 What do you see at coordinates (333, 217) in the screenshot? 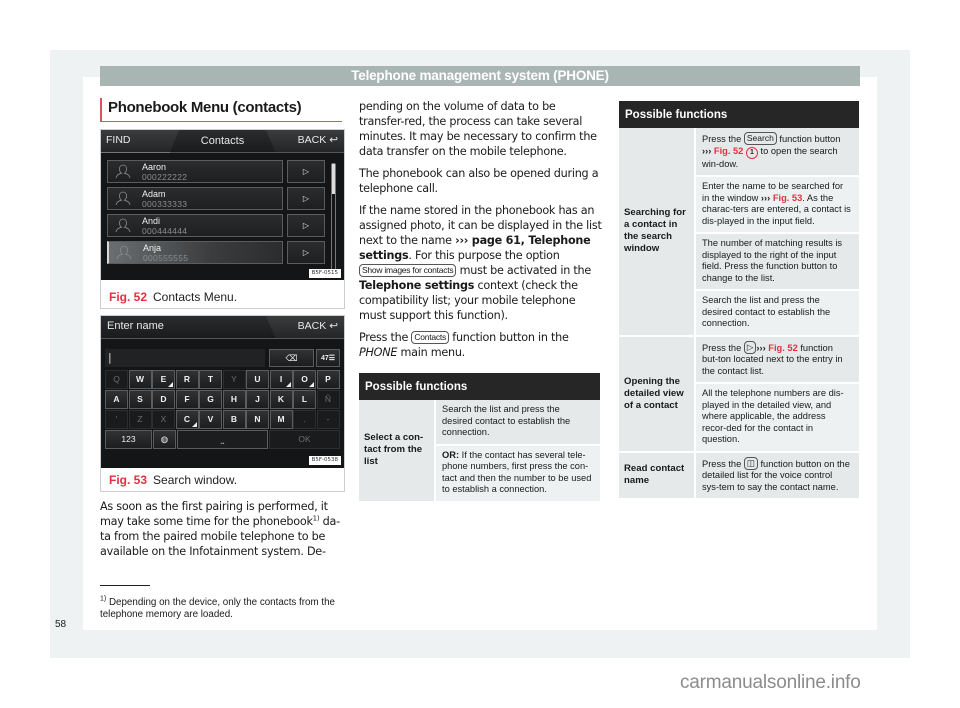
I see `scrollbar` at bounding box center [333, 217].